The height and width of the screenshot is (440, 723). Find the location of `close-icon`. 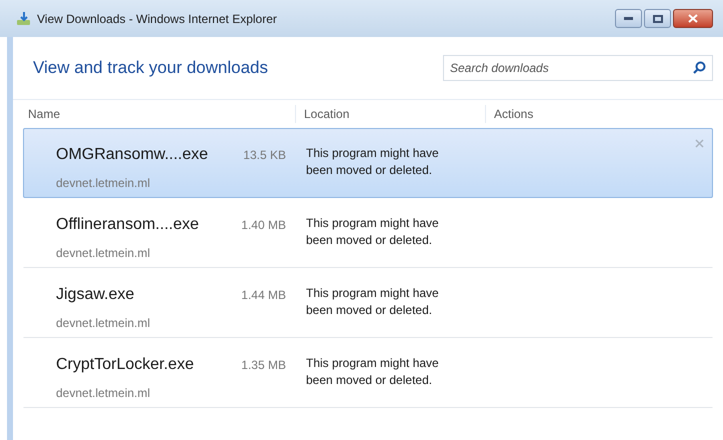

close-icon is located at coordinates (693, 18).